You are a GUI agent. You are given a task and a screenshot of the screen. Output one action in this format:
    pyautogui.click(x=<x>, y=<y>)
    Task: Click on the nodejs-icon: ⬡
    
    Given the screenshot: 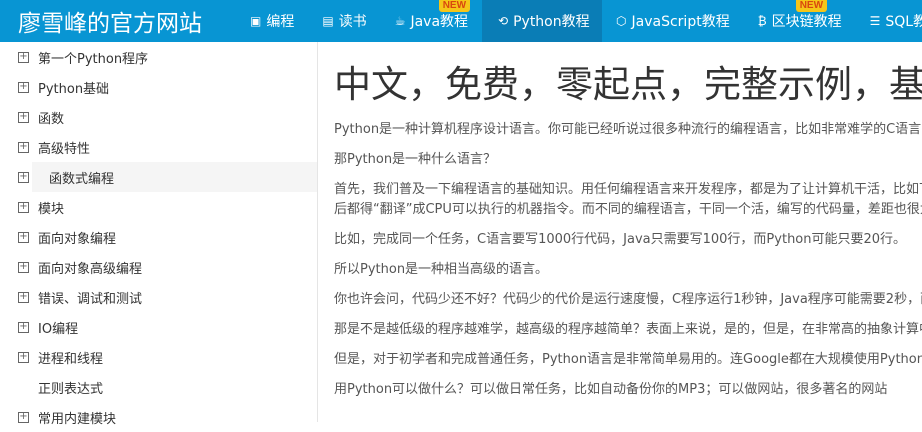 What is the action you would take?
    pyautogui.click(x=621, y=21)
    